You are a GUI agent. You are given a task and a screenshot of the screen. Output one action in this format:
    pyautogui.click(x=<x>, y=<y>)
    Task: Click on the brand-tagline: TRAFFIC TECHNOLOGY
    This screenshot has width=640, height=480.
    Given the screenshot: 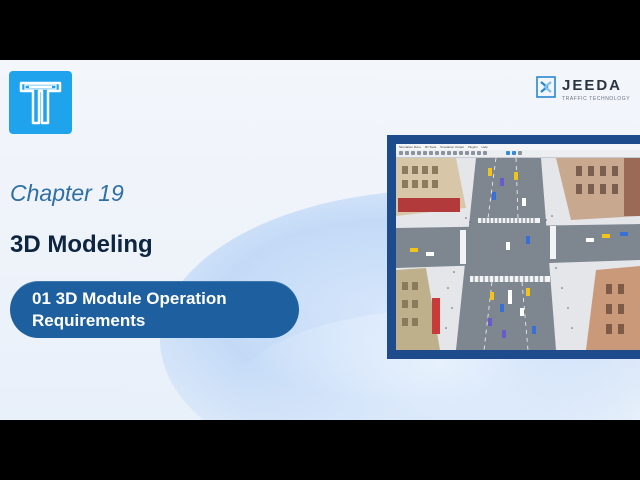 What is the action you would take?
    pyautogui.click(x=596, y=99)
    